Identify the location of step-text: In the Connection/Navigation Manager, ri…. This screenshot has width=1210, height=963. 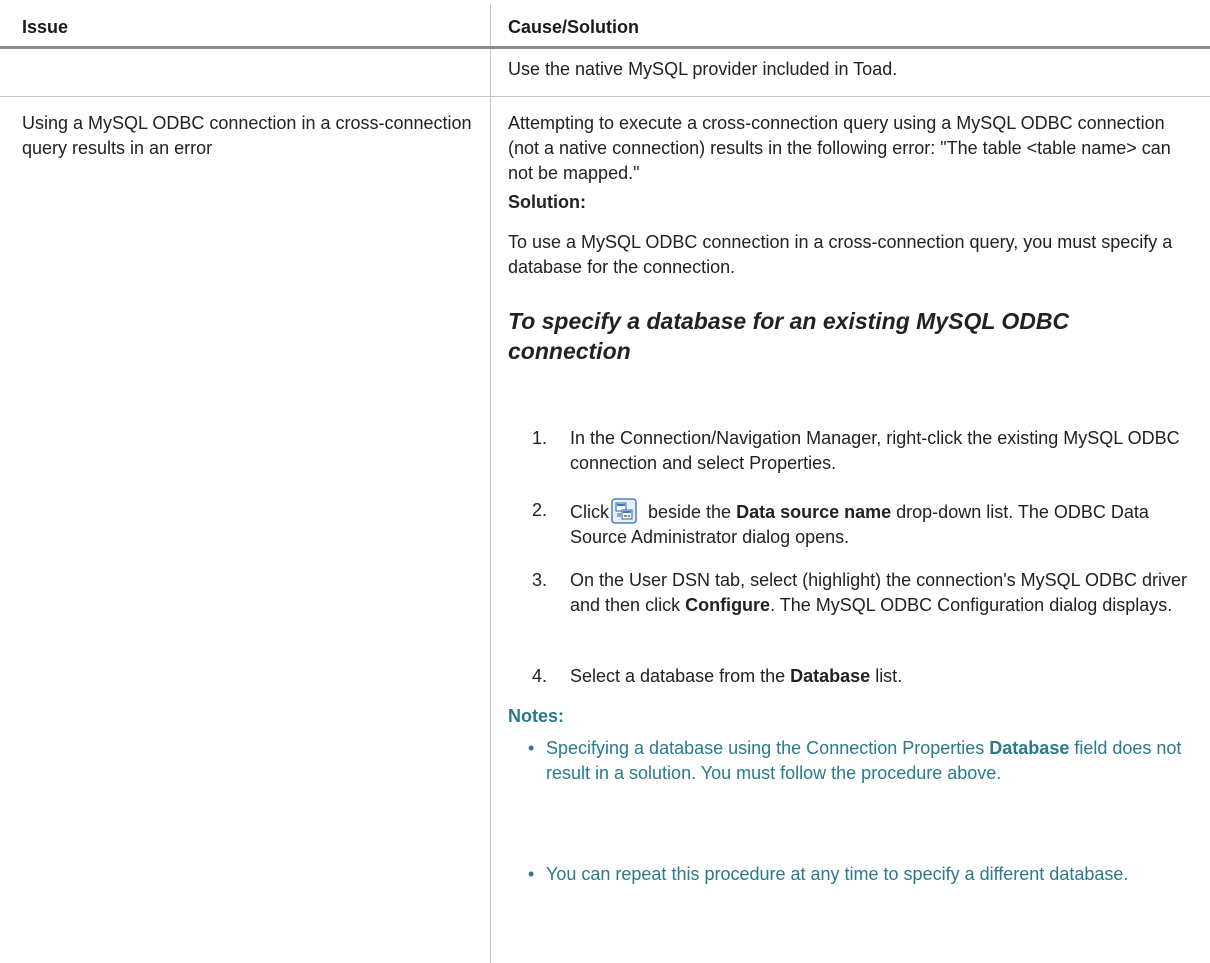
(875, 450).